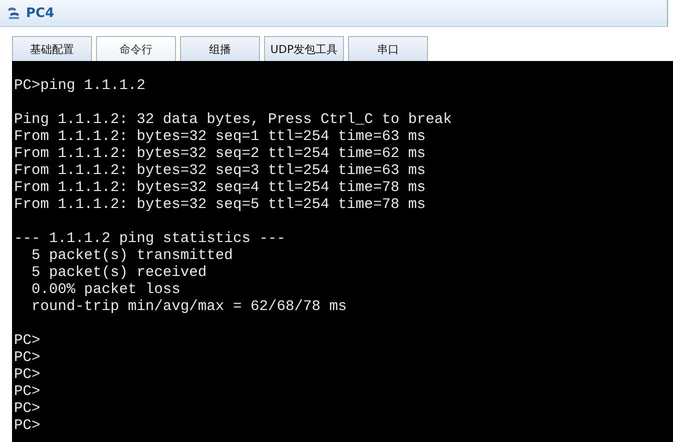 The image size is (673, 442). What do you see at coordinates (388, 48) in the screenshot?
I see `tab: 串口` at bounding box center [388, 48].